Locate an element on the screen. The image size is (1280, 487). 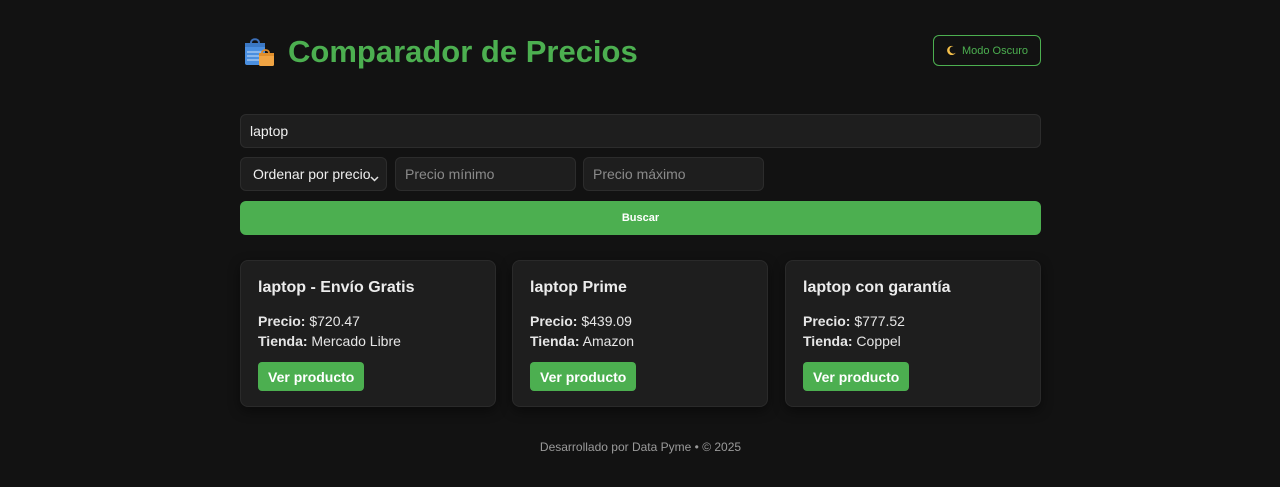
sort-select-value: Ordenar por precio is located at coordinates (312, 174).